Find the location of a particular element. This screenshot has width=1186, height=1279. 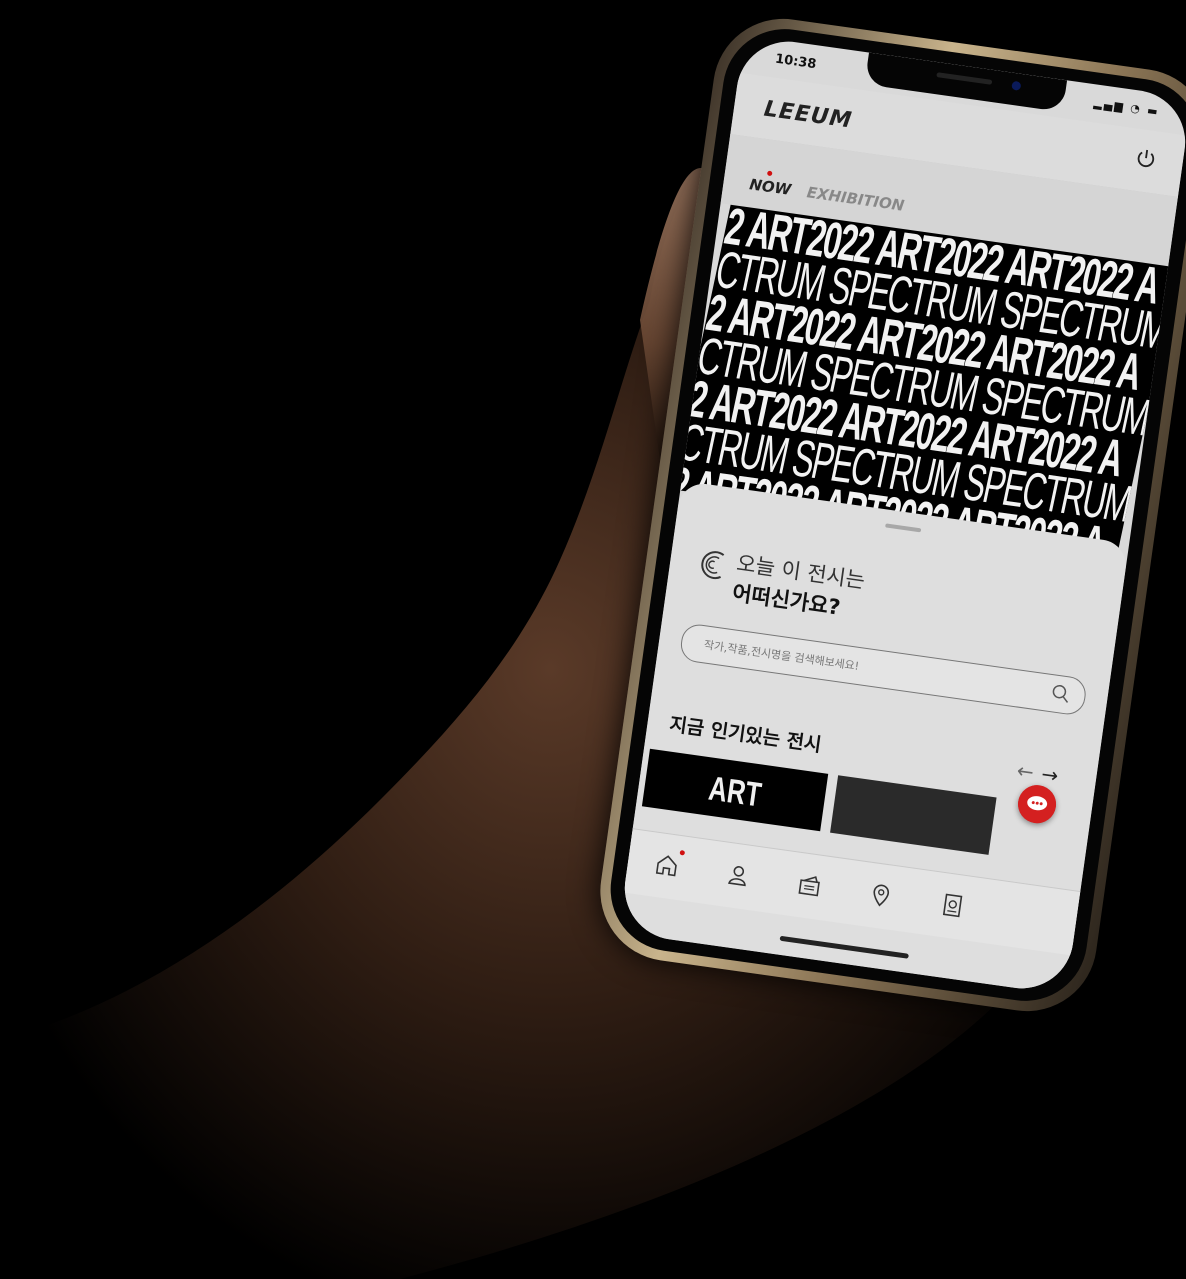

card-title: ART is located at coordinates (735, 792).